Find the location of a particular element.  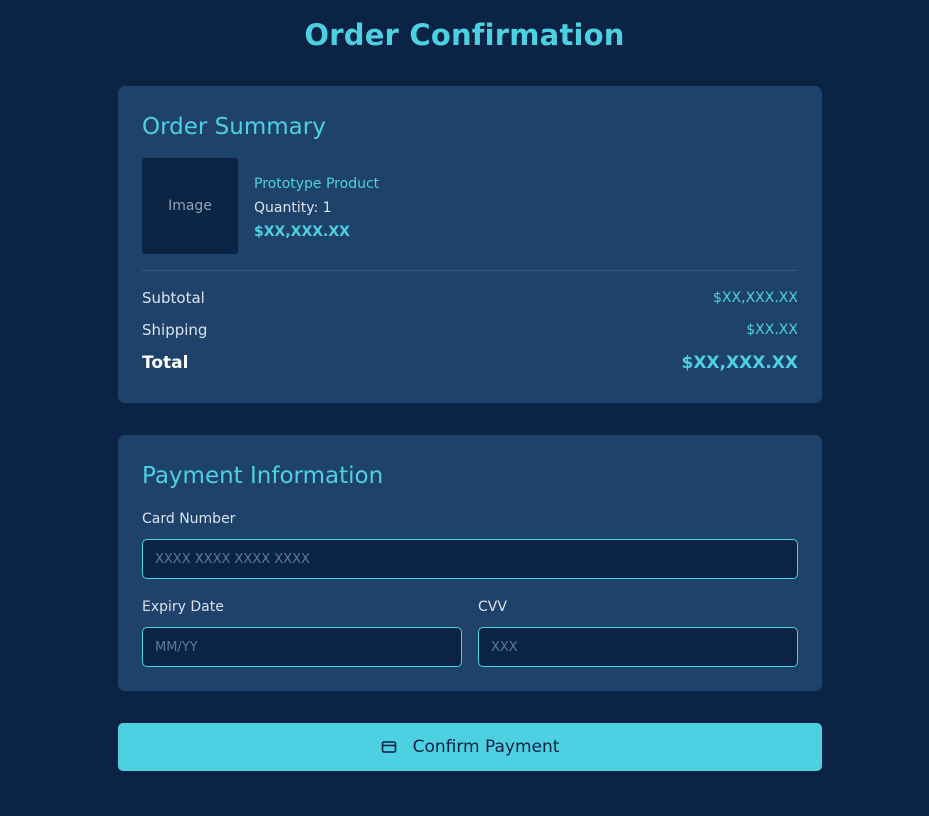

subtotal-row: Subtotal $XX,XXX.XX is located at coordinates (470, 298).